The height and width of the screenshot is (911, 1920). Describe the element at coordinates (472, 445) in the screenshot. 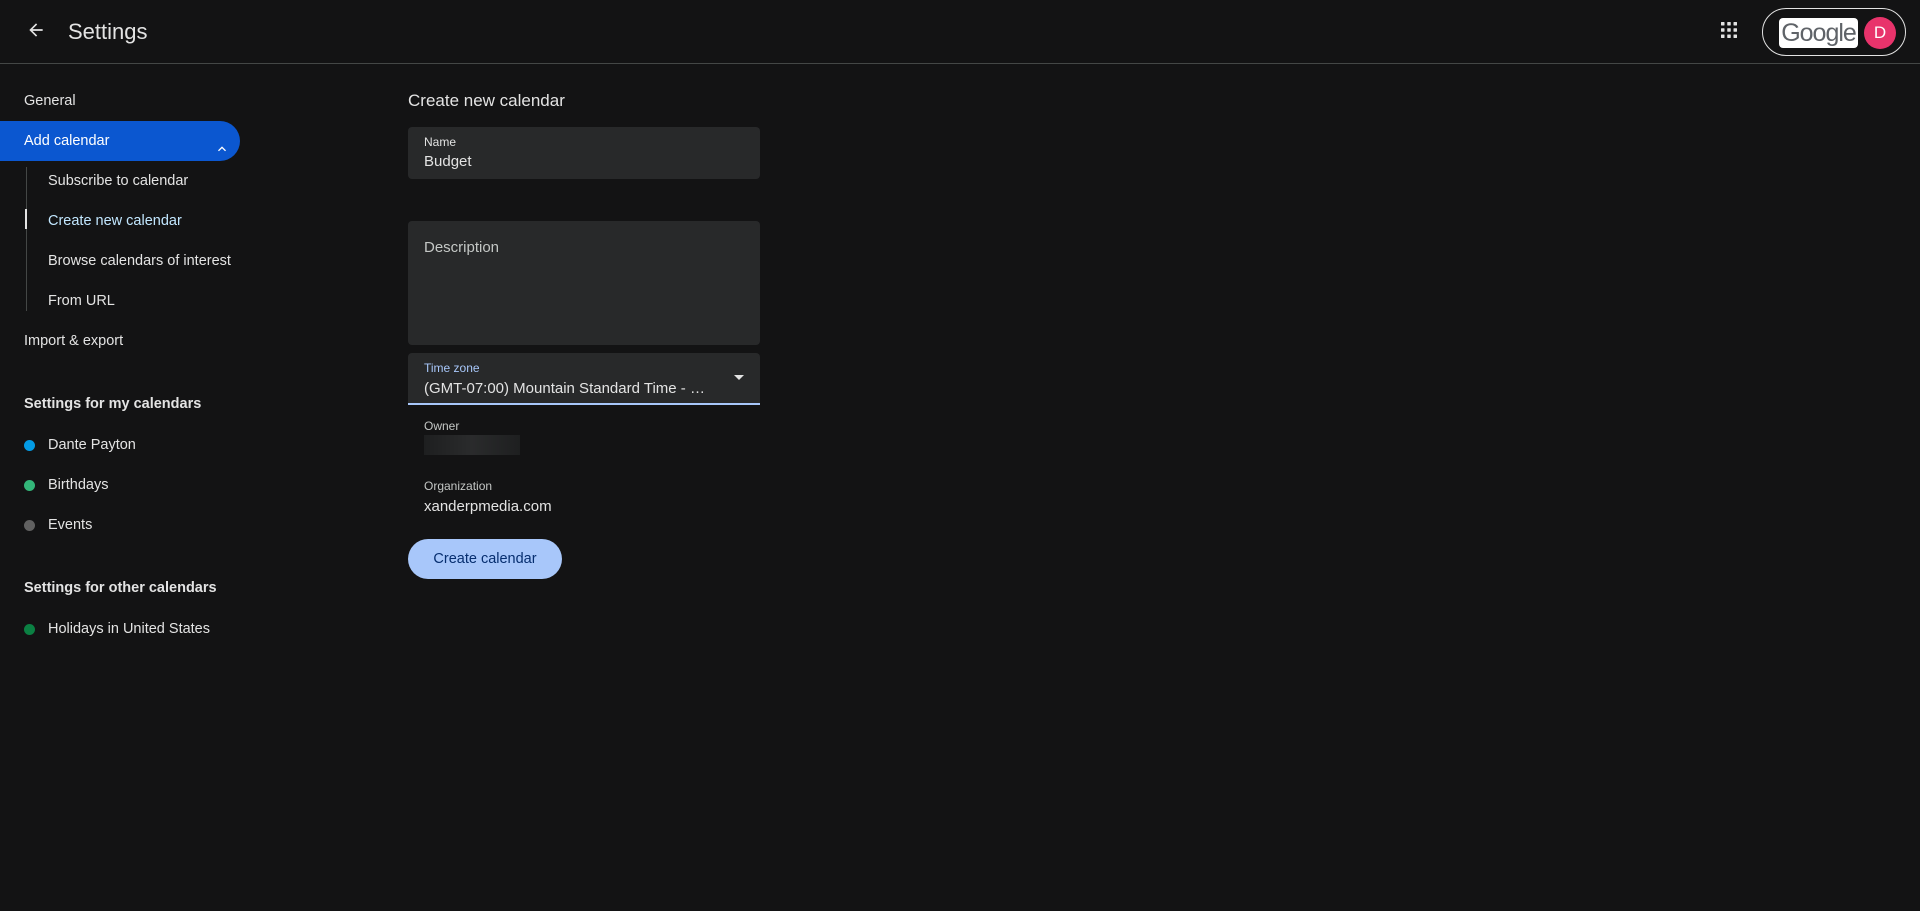

I see `owner-value-redacted` at that location.